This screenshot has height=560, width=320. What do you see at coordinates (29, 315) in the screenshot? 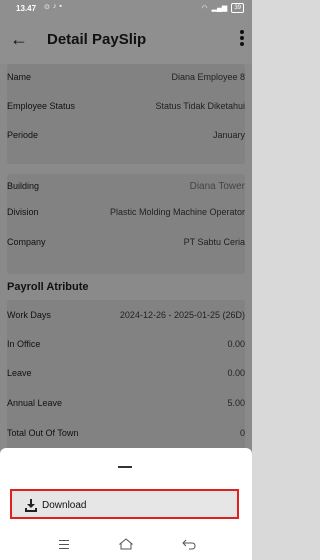
I see `payroll-label: Work Days` at bounding box center [29, 315].